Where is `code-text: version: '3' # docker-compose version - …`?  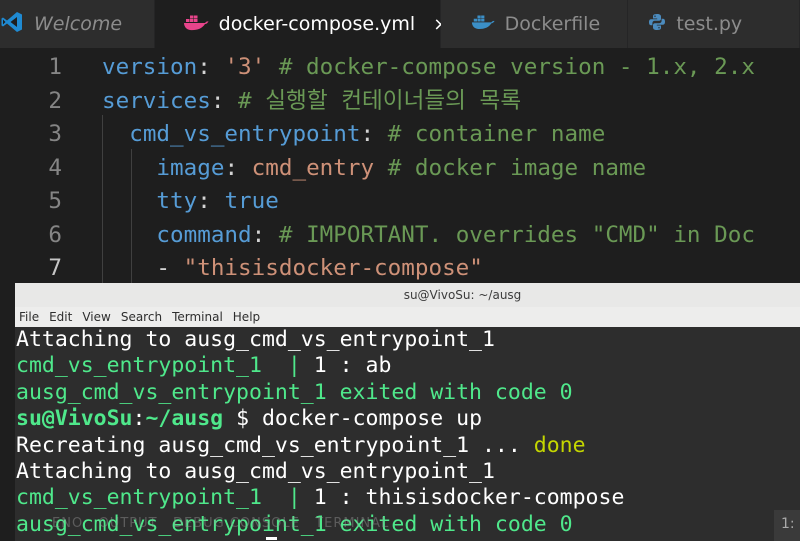
code-text: version: '3' # docker-compose version - … is located at coordinates (428, 68).